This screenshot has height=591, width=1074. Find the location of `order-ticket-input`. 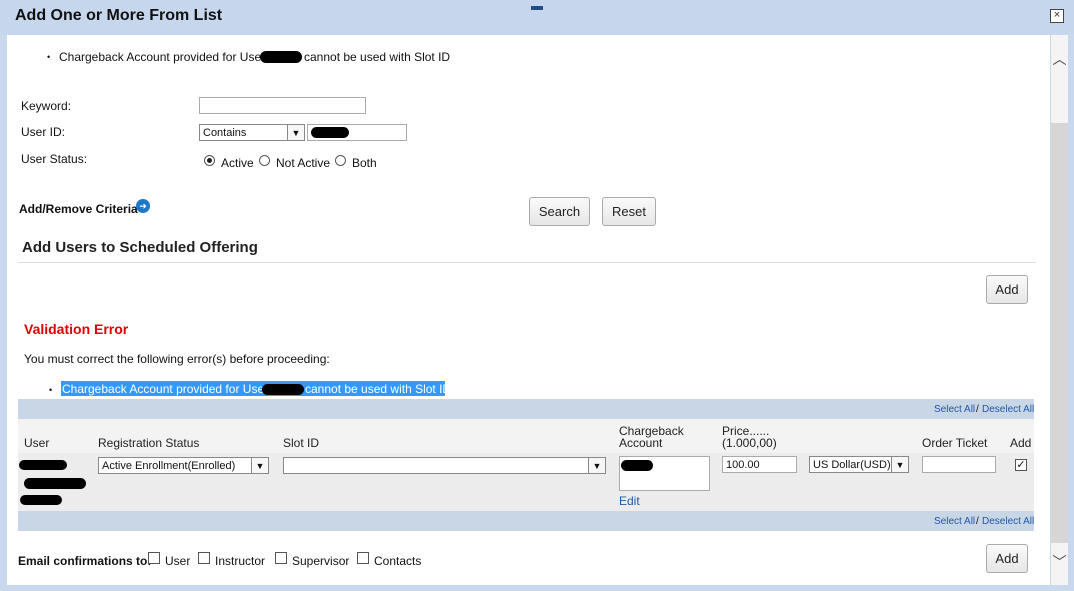

order-ticket-input is located at coordinates (959, 464).